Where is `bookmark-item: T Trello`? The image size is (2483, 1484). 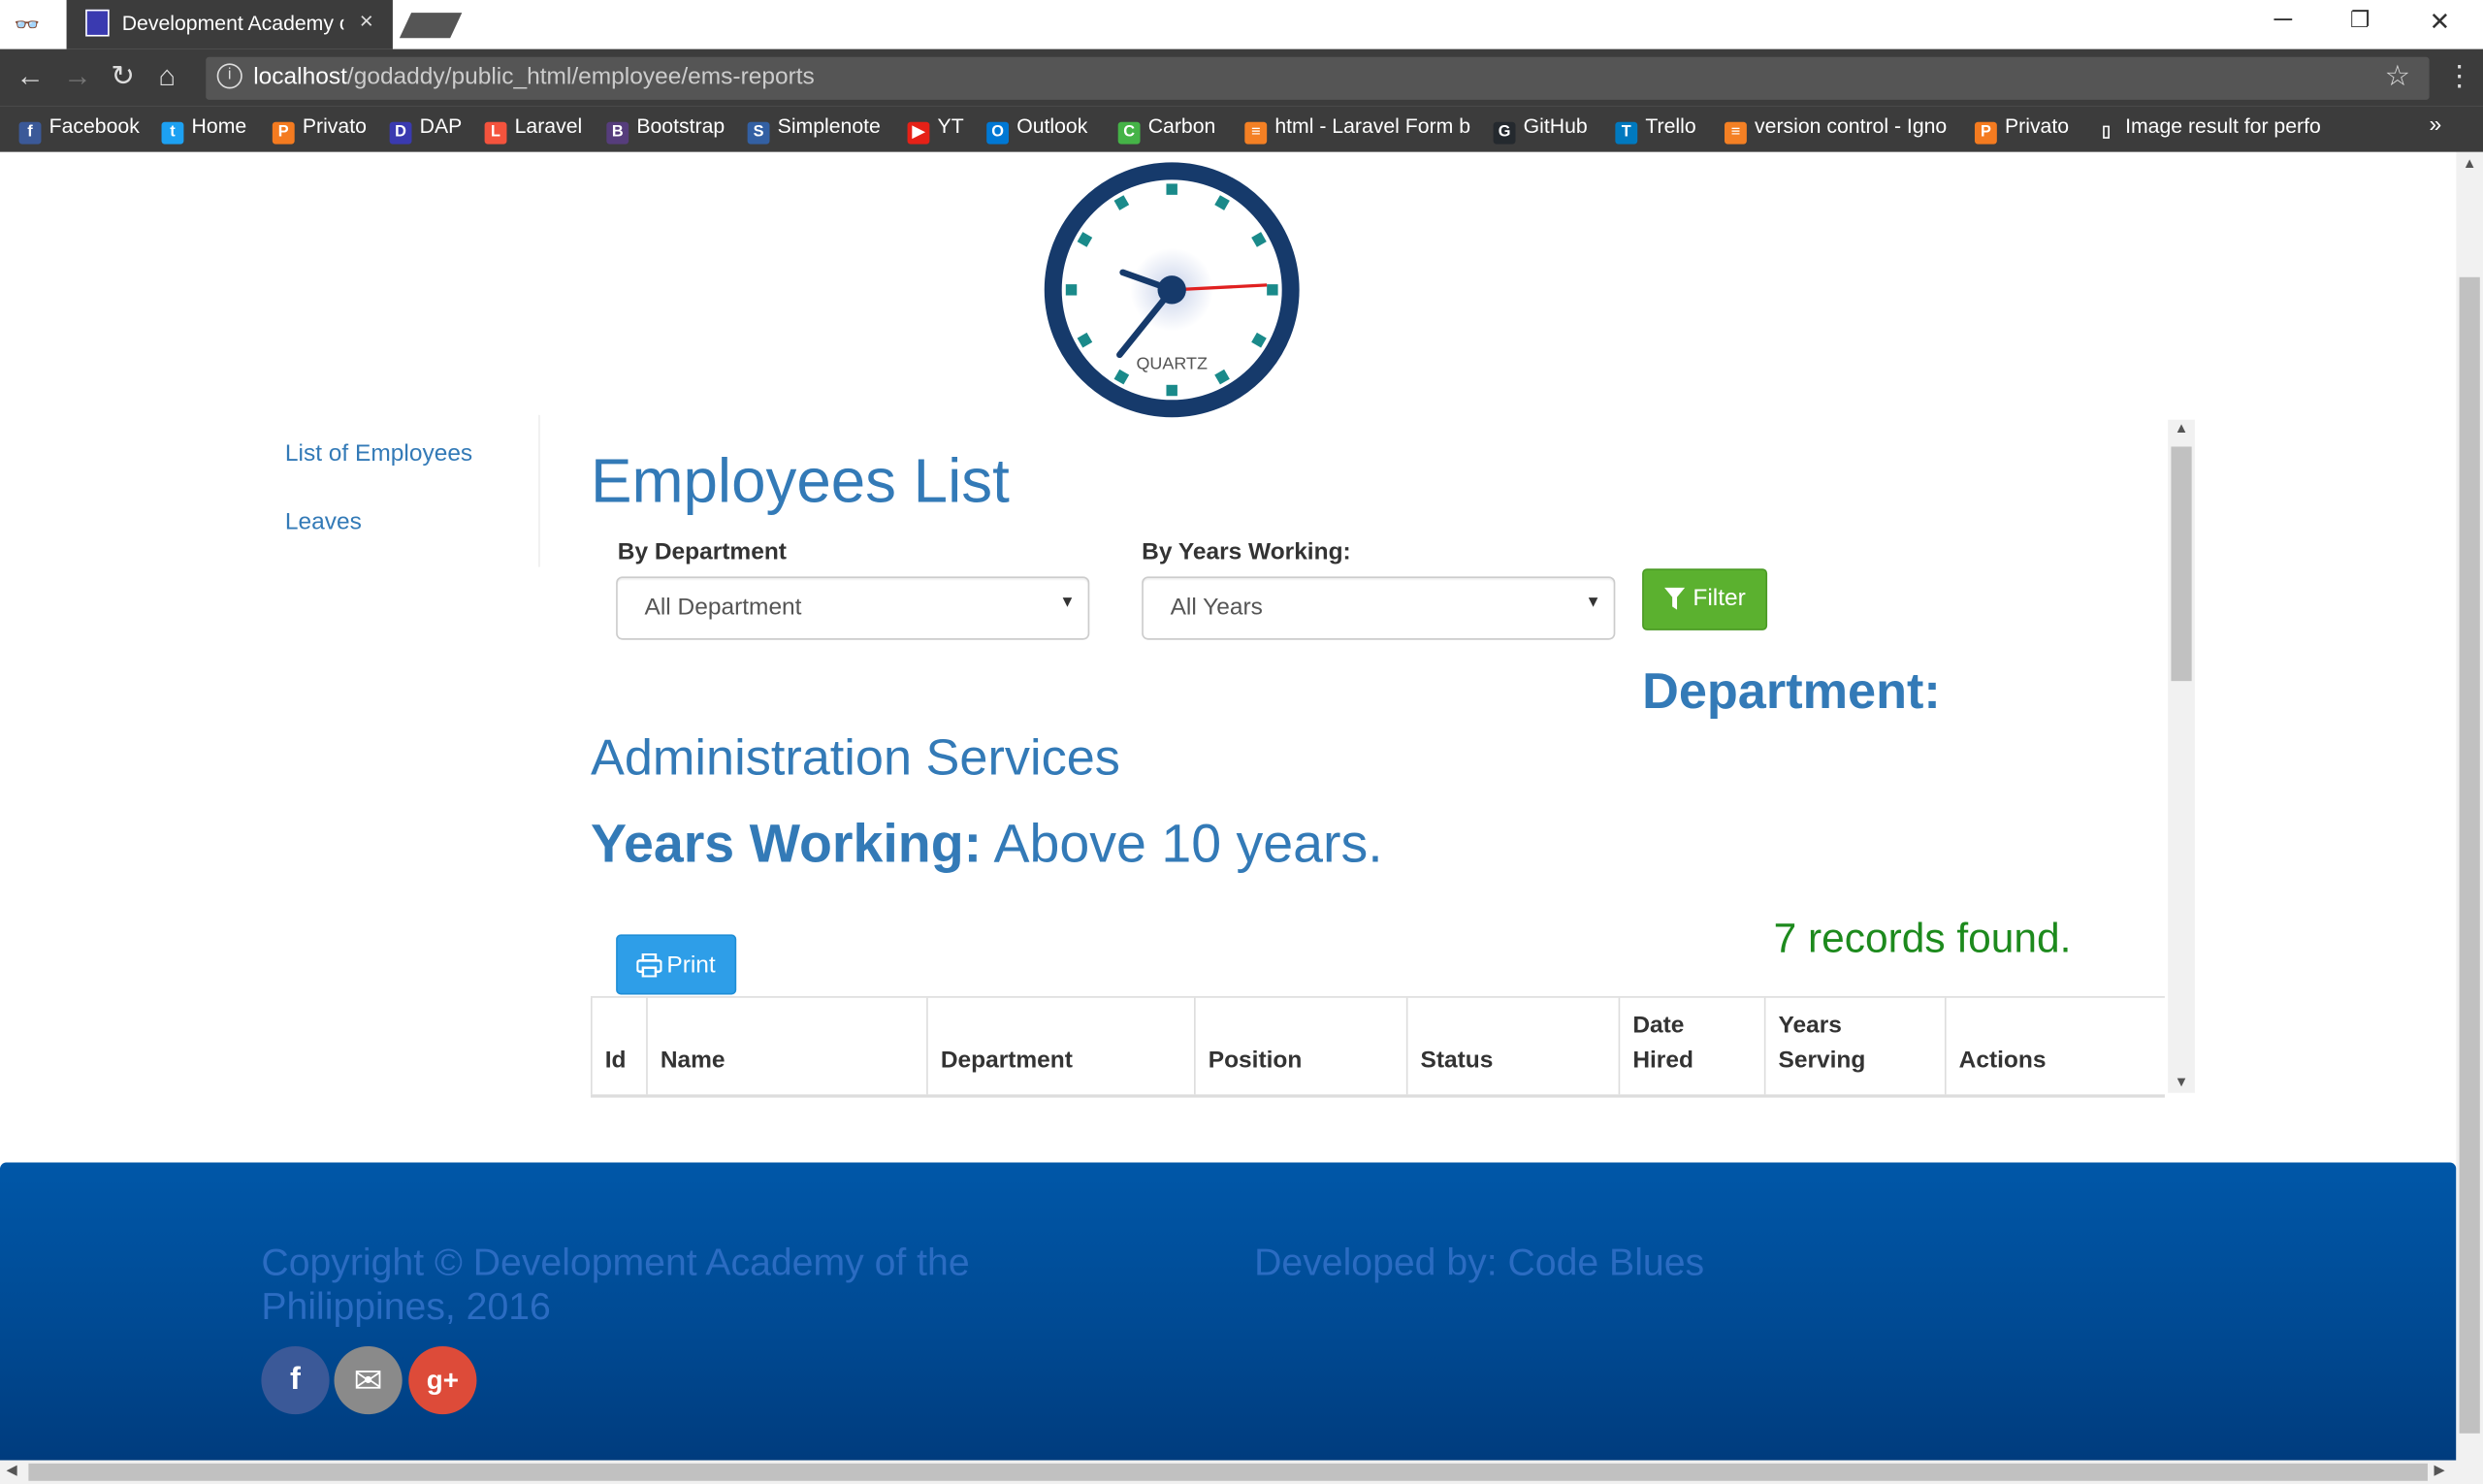
bookmark-item: T Trello is located at coordinates (1656, 129).